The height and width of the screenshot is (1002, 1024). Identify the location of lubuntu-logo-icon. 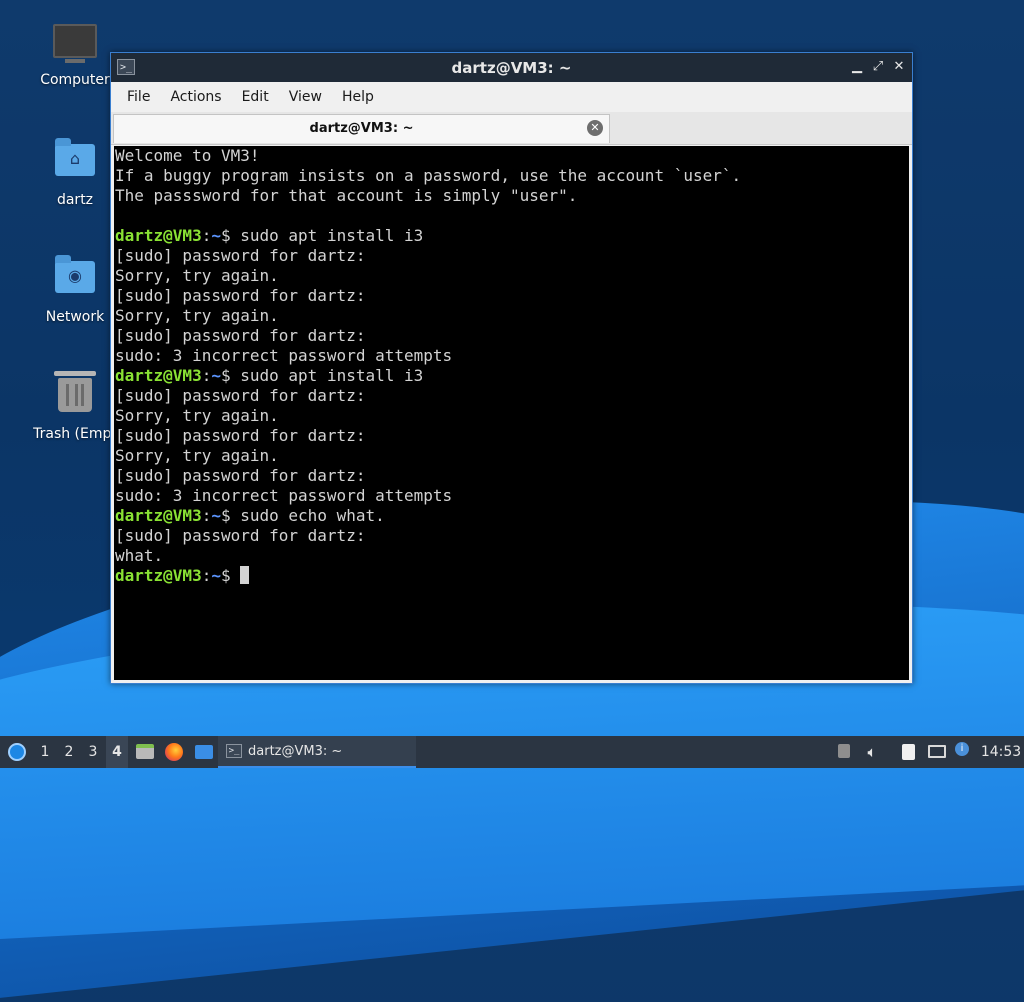
(17, 752).